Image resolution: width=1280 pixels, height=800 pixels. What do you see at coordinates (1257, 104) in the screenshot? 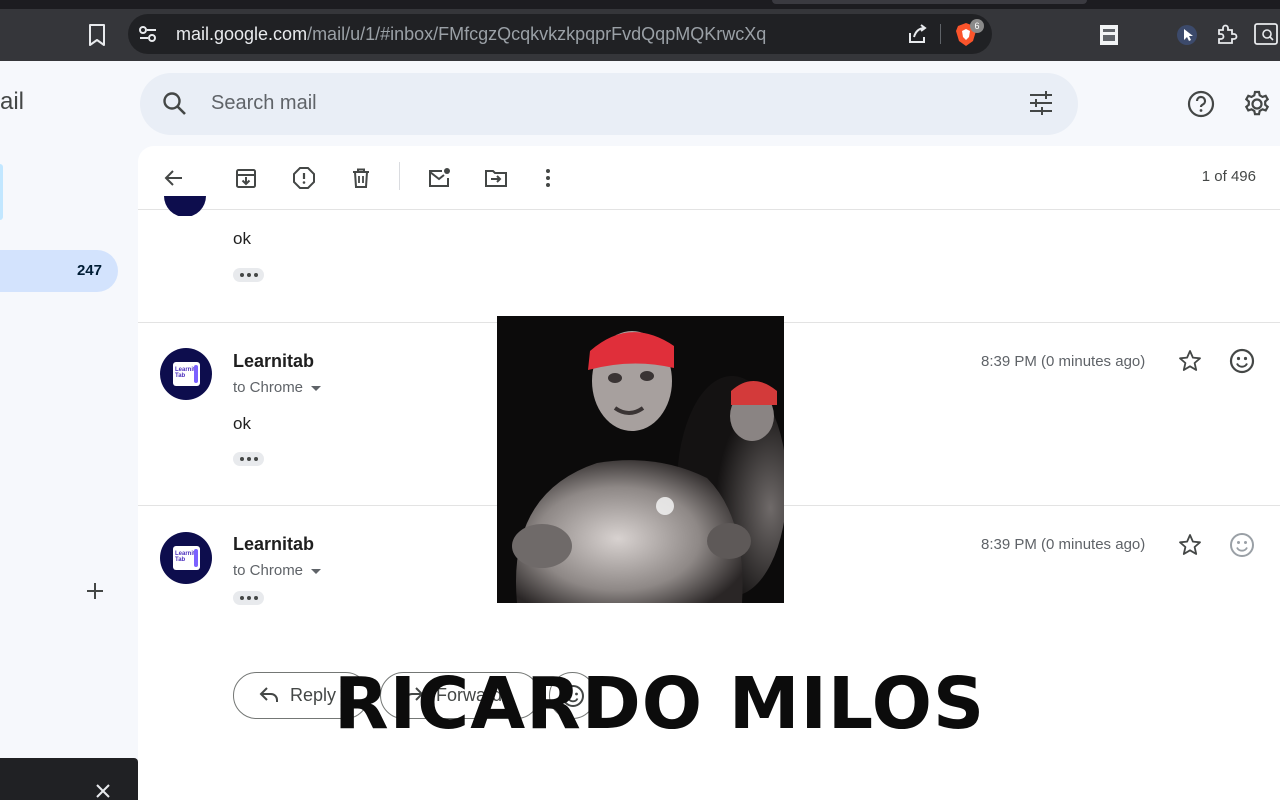
I see `gear-icon` at bounding box center [1257, 104].